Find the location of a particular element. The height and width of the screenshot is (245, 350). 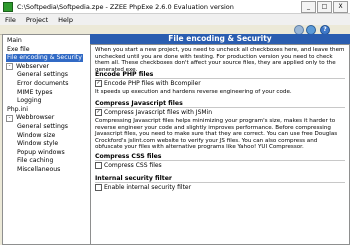

tree-item: Error documents is located at coordinates (43, 84).